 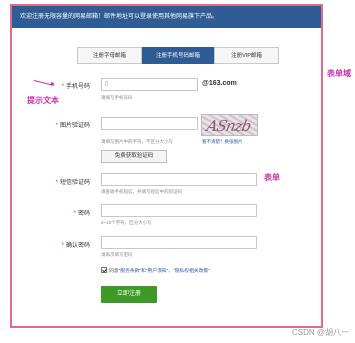 I want to click on tab-phone-mailbox: 注册手机号码邮箱, so click(x=178, y=55).